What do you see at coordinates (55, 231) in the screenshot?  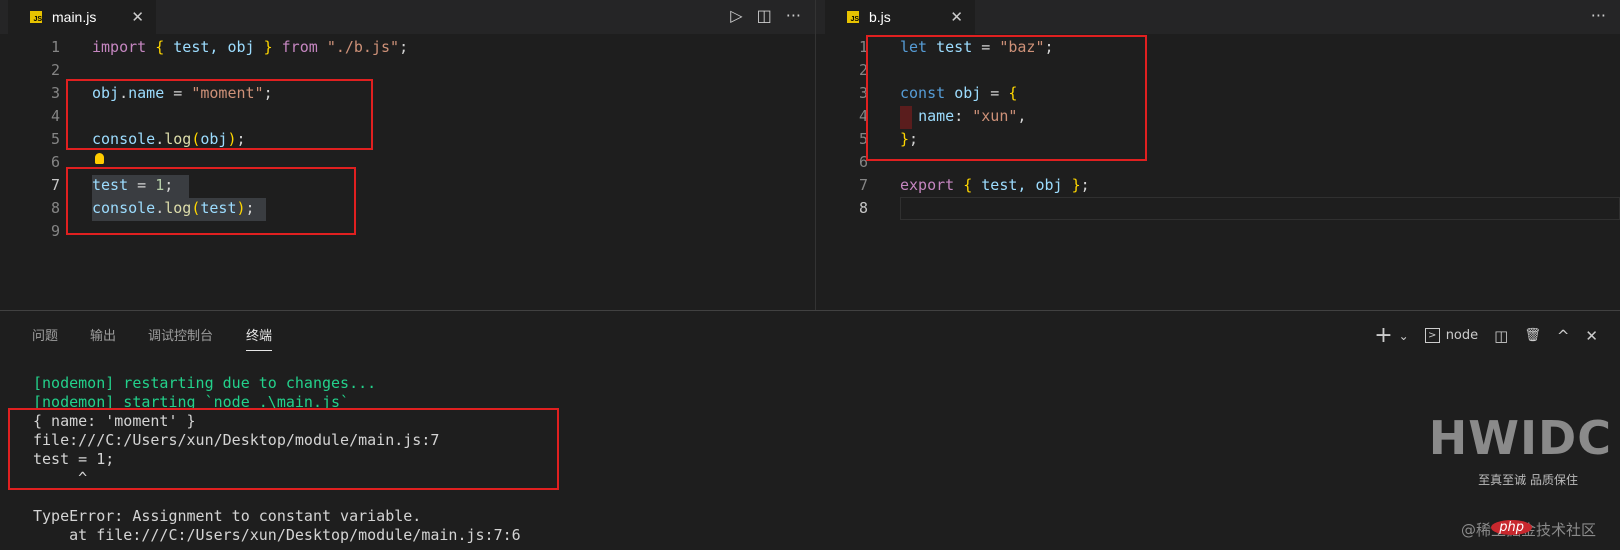 I see `line-number: 9` at bounding box center [55, 231].